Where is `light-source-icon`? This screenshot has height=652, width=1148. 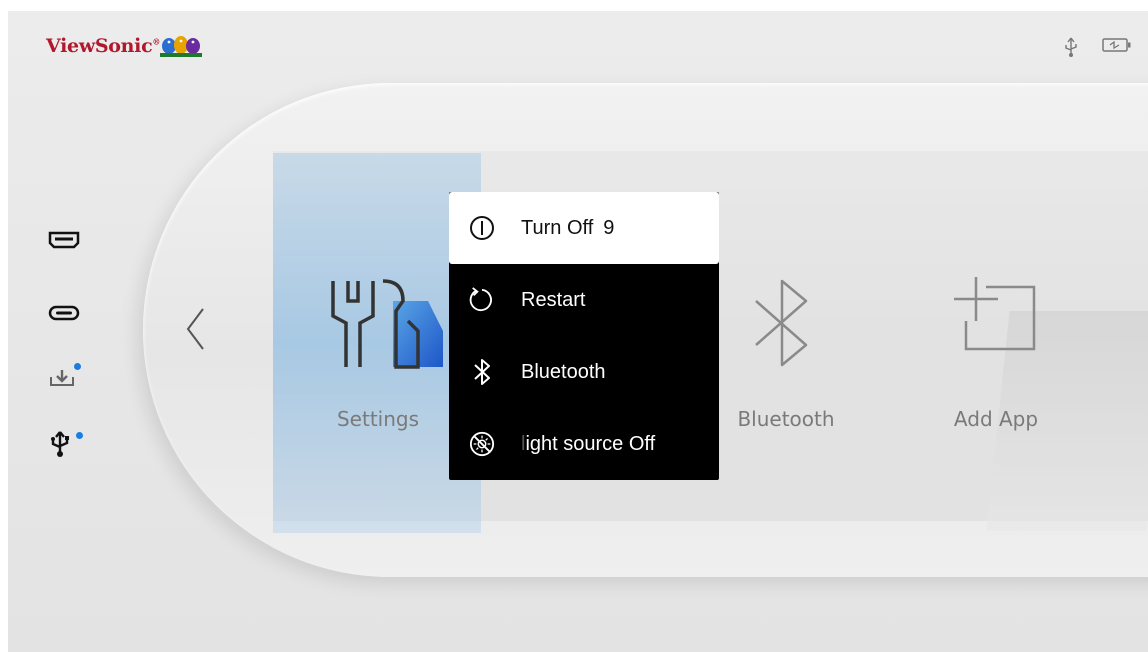
light-source-icon is located at coordinates (482, 444).